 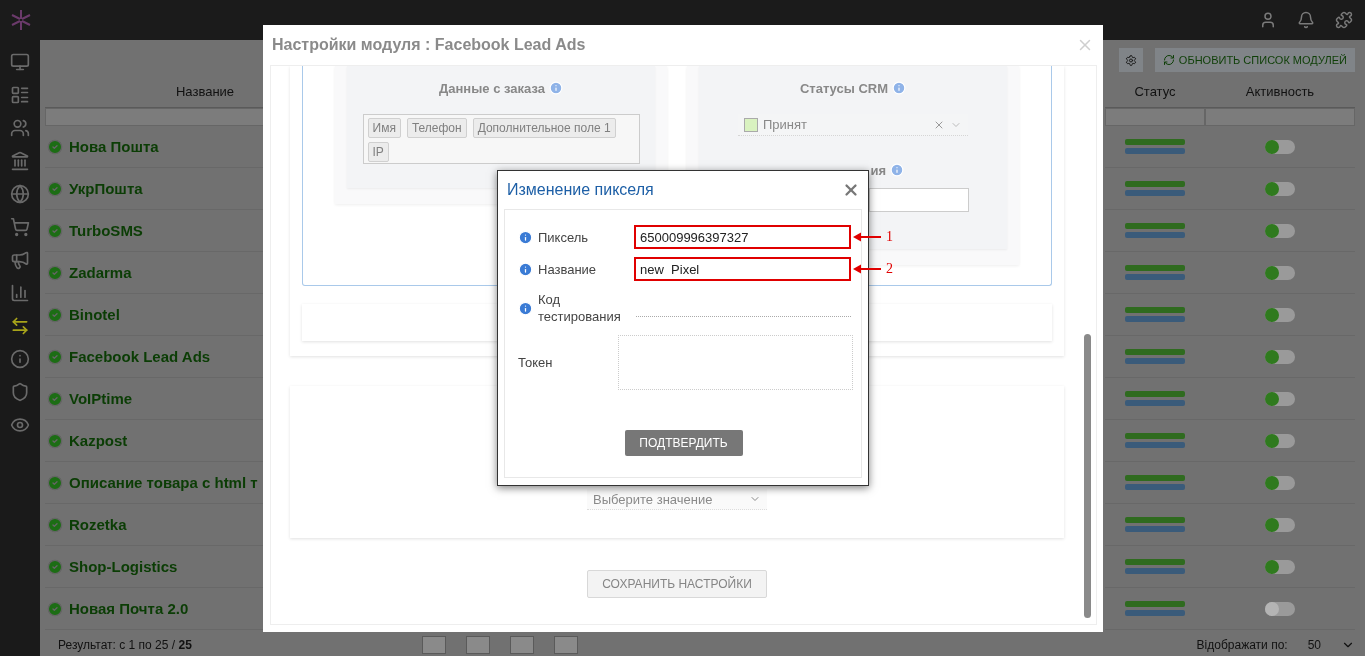 What do you see at coordinates (1344, 20) in the screenshot?
I see `puzzle-icon` at bounding box center [1344, 20].